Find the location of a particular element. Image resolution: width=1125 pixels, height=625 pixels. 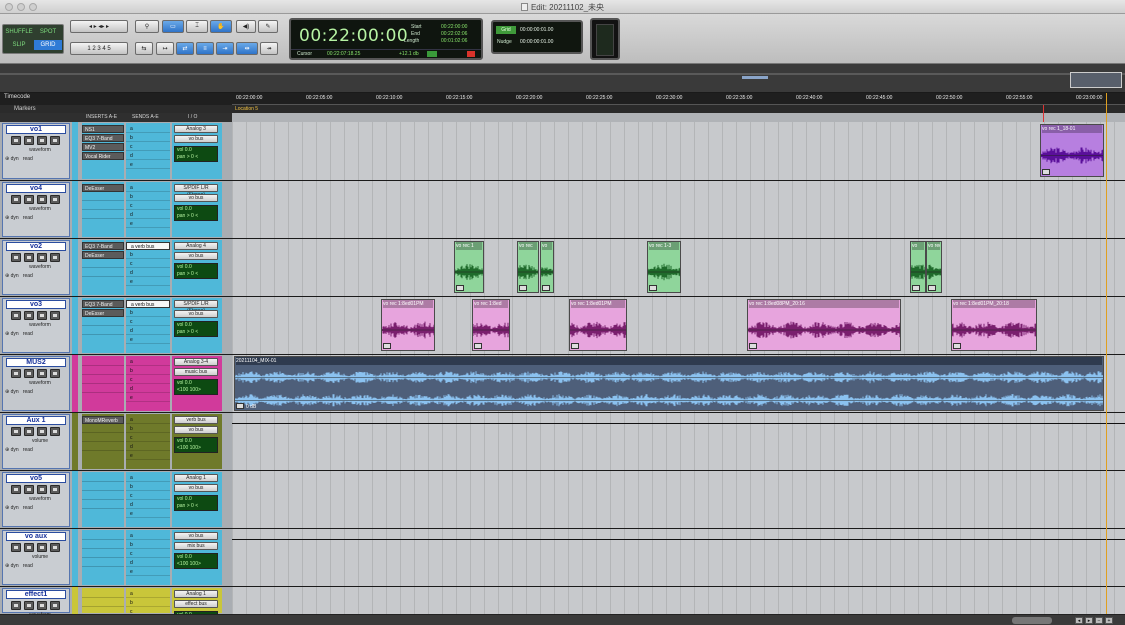

input-selector: Analog 3 is located at coordinates (196, 129).